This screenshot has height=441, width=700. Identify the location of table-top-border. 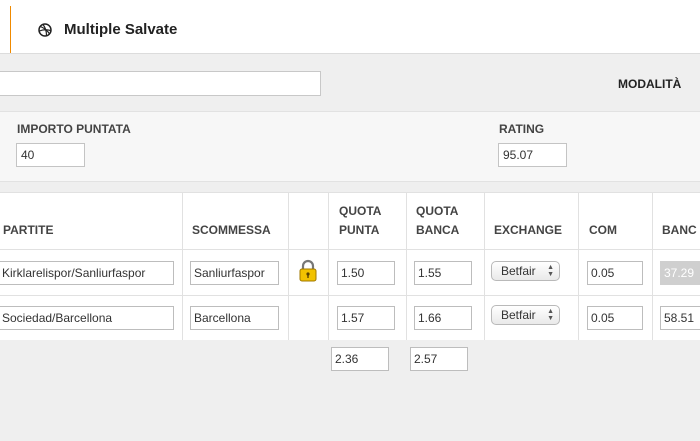
(350, 192).